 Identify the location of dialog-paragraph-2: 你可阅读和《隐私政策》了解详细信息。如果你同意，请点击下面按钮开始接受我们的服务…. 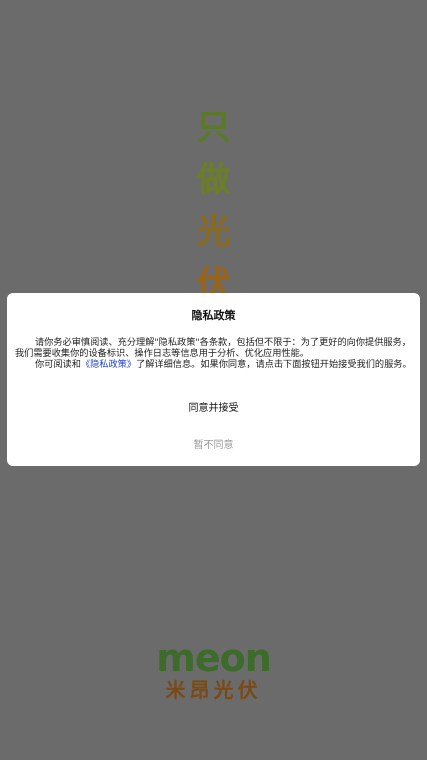
(213, 364).